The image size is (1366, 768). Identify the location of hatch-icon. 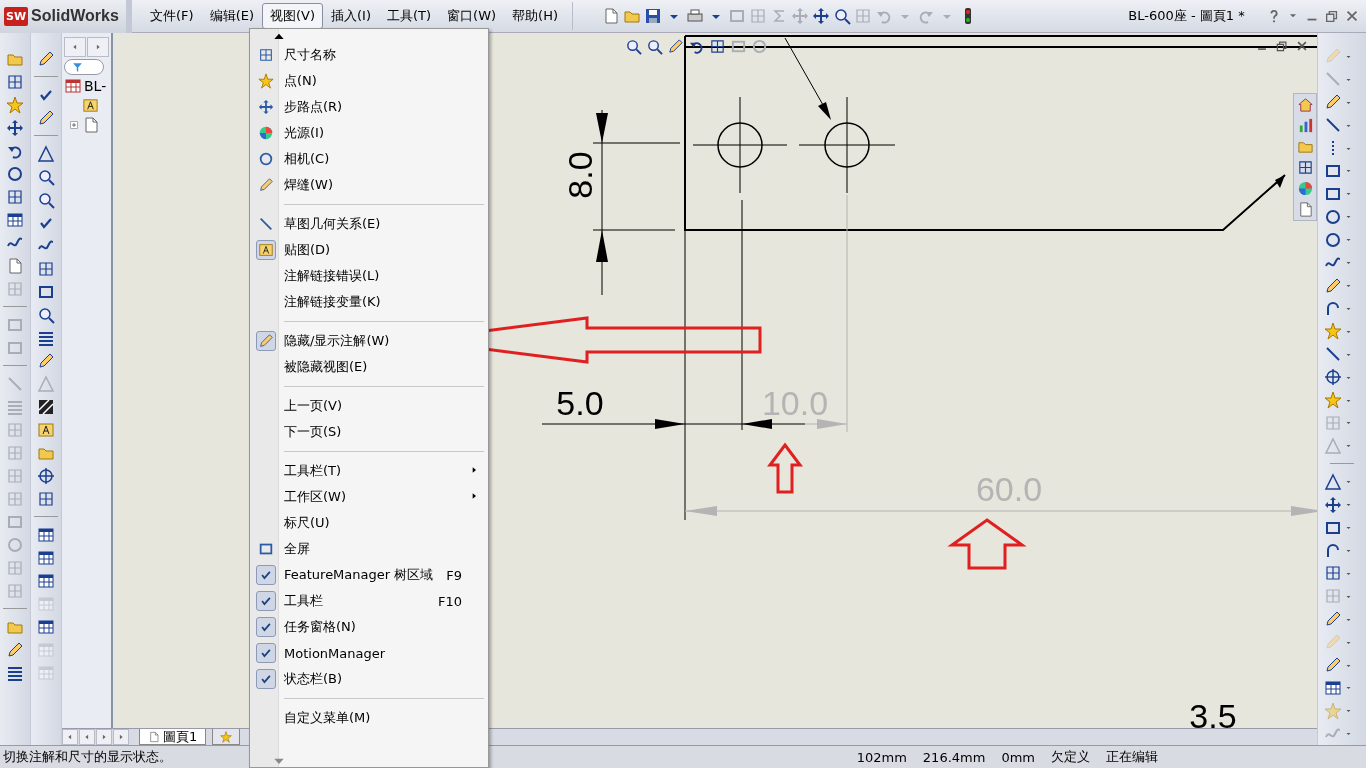
(46, 406).